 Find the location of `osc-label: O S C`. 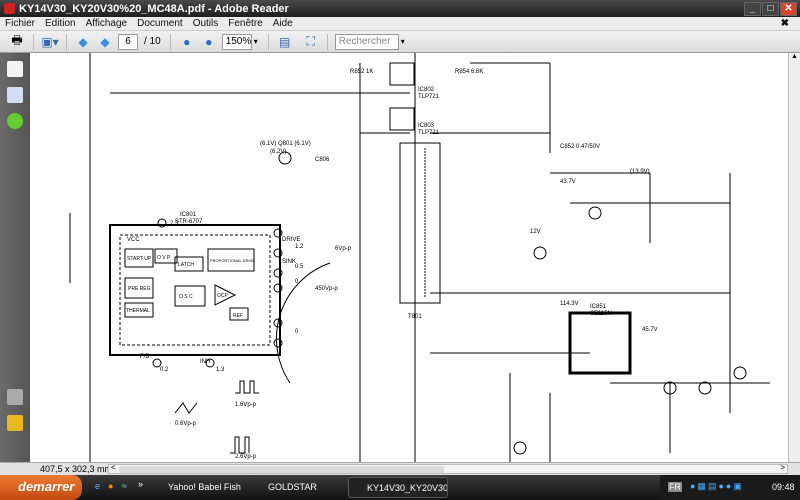

osc-label: O S C is located at coordinates (186, 297).